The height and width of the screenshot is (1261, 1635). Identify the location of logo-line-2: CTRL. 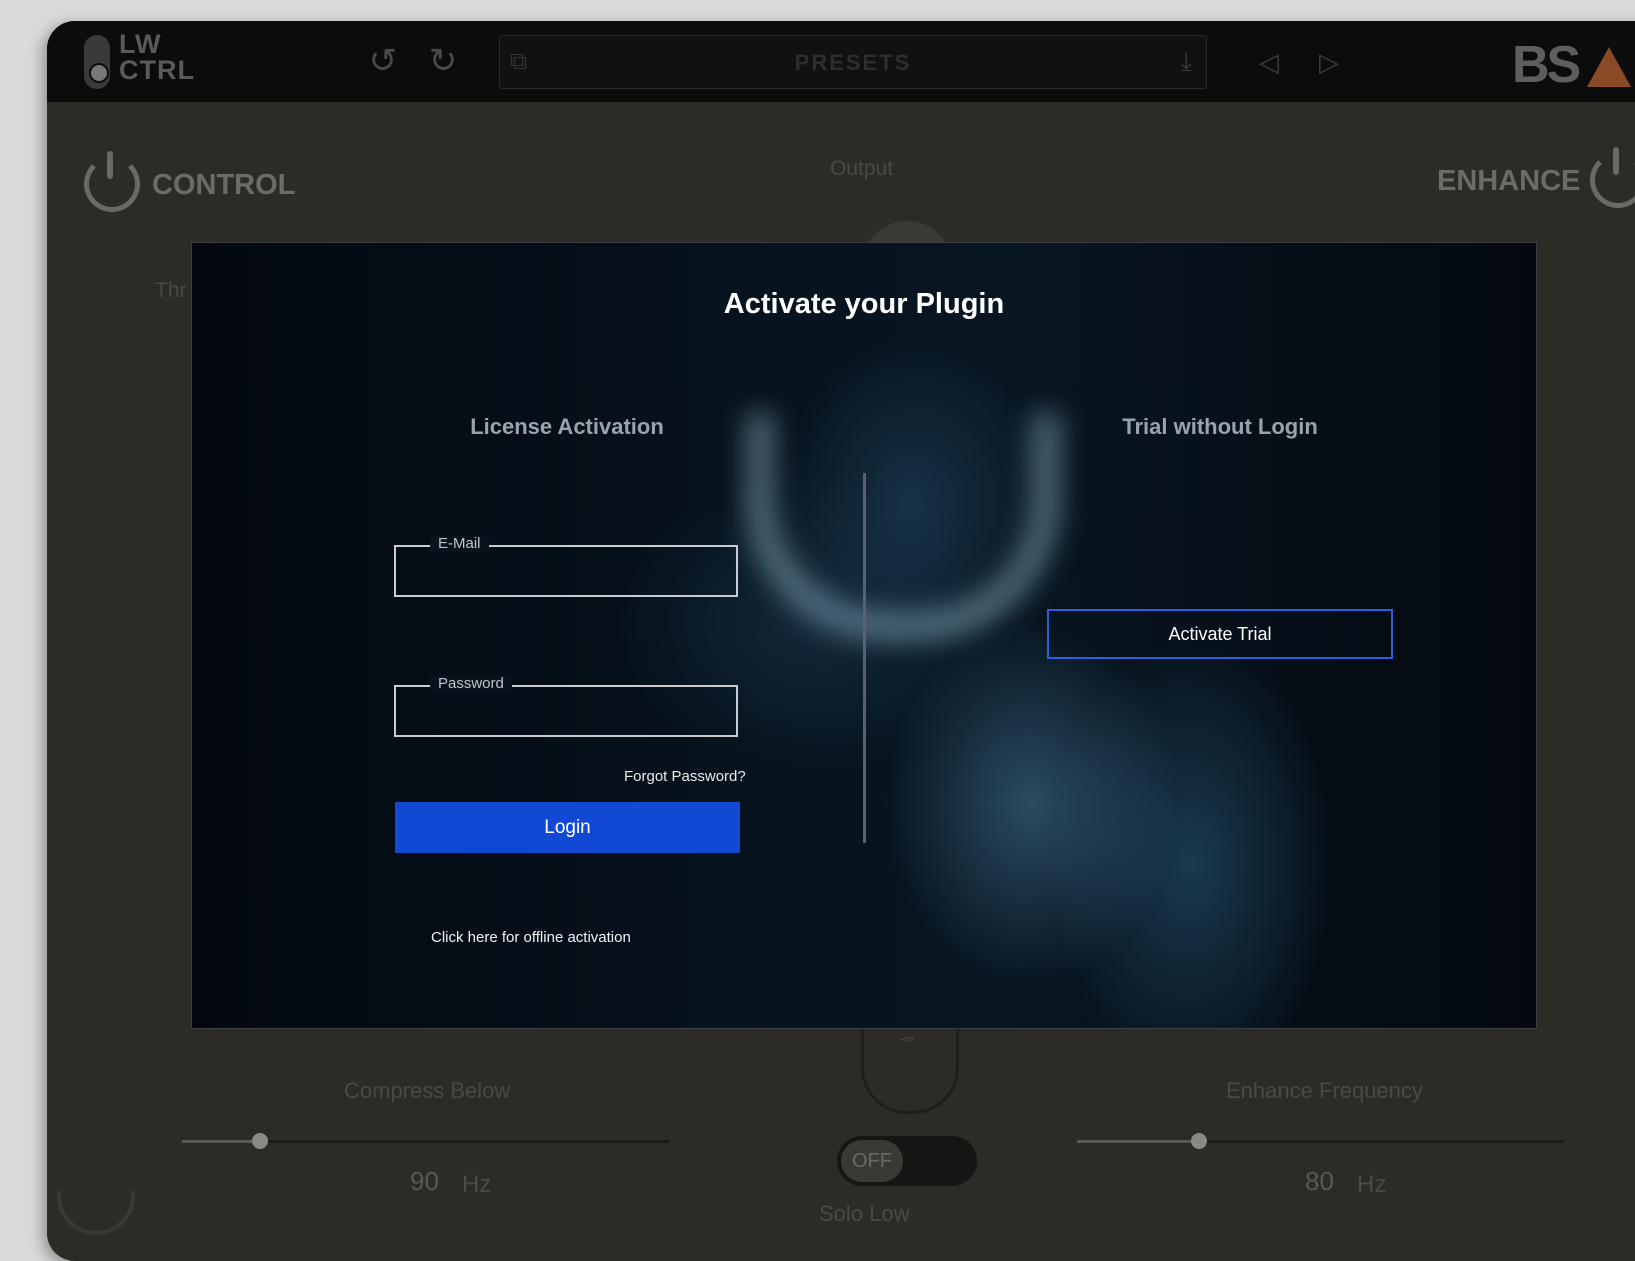
(157, 70).